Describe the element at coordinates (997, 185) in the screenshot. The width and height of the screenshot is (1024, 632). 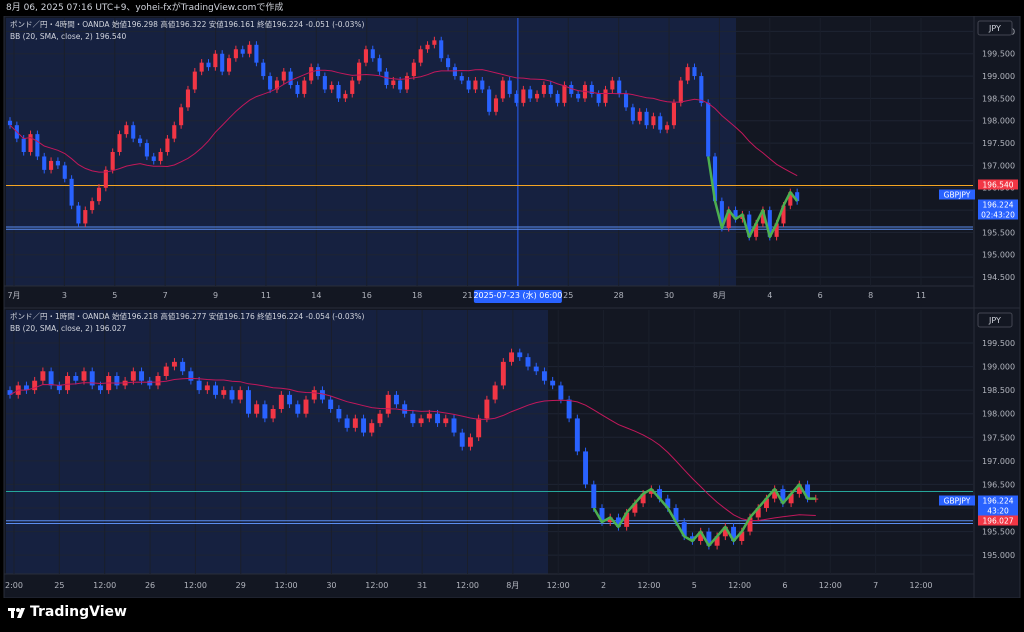
I see `price-label: 196.540` at that location.